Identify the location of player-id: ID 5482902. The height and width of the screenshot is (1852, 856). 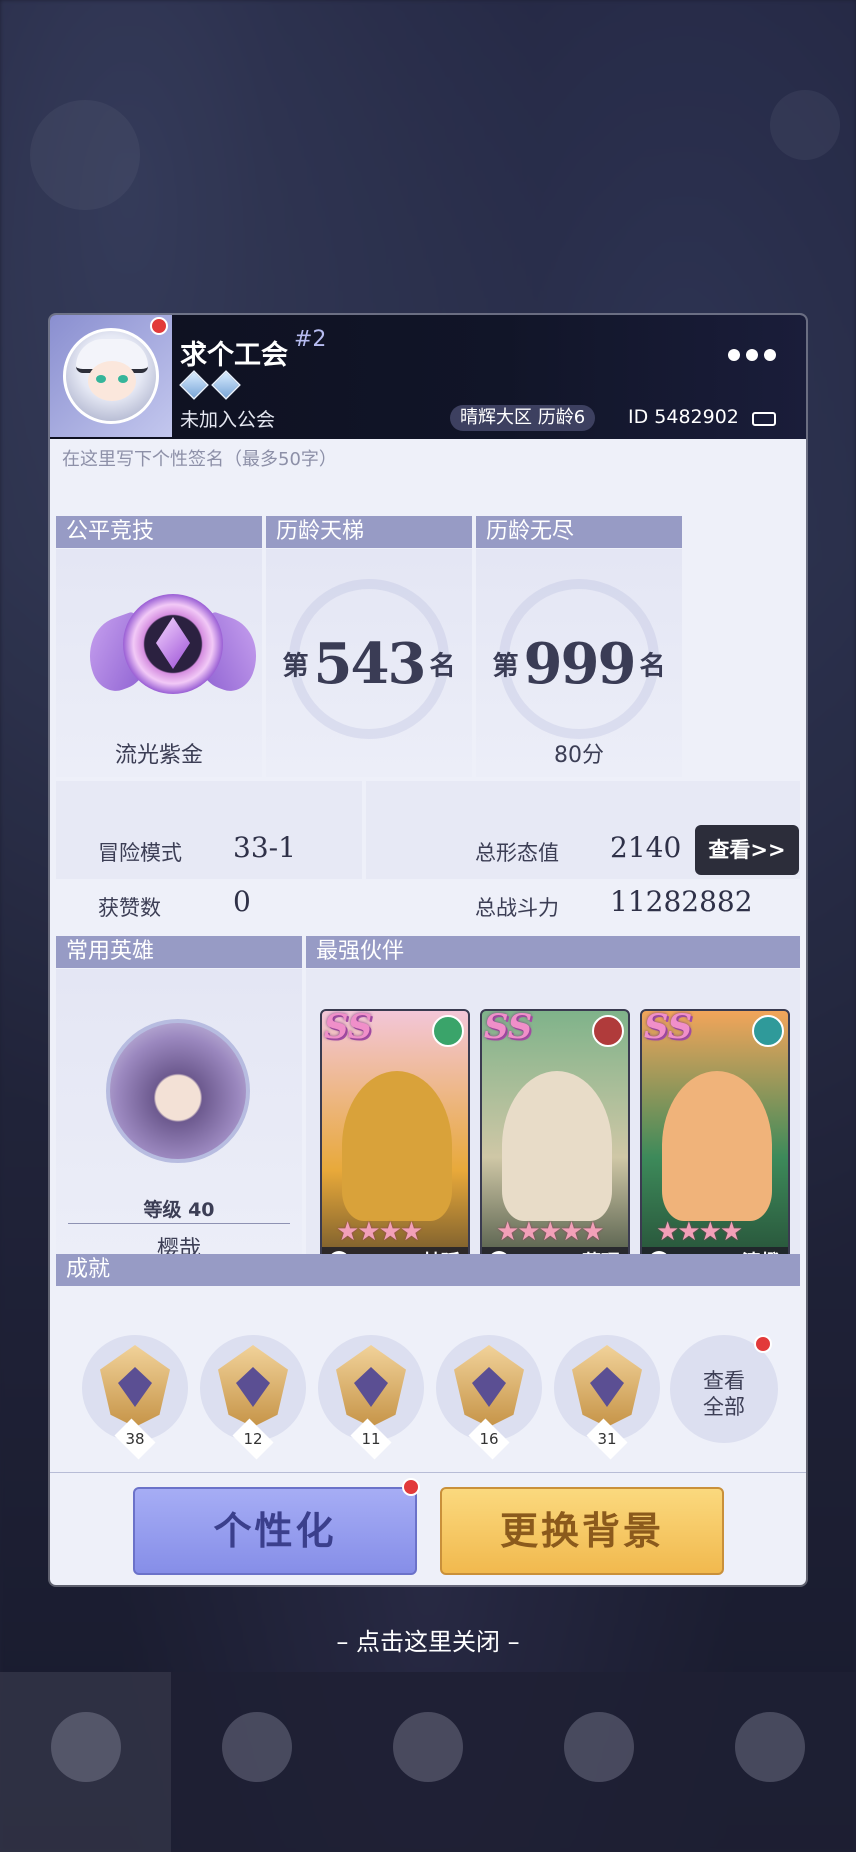
(683, 417).